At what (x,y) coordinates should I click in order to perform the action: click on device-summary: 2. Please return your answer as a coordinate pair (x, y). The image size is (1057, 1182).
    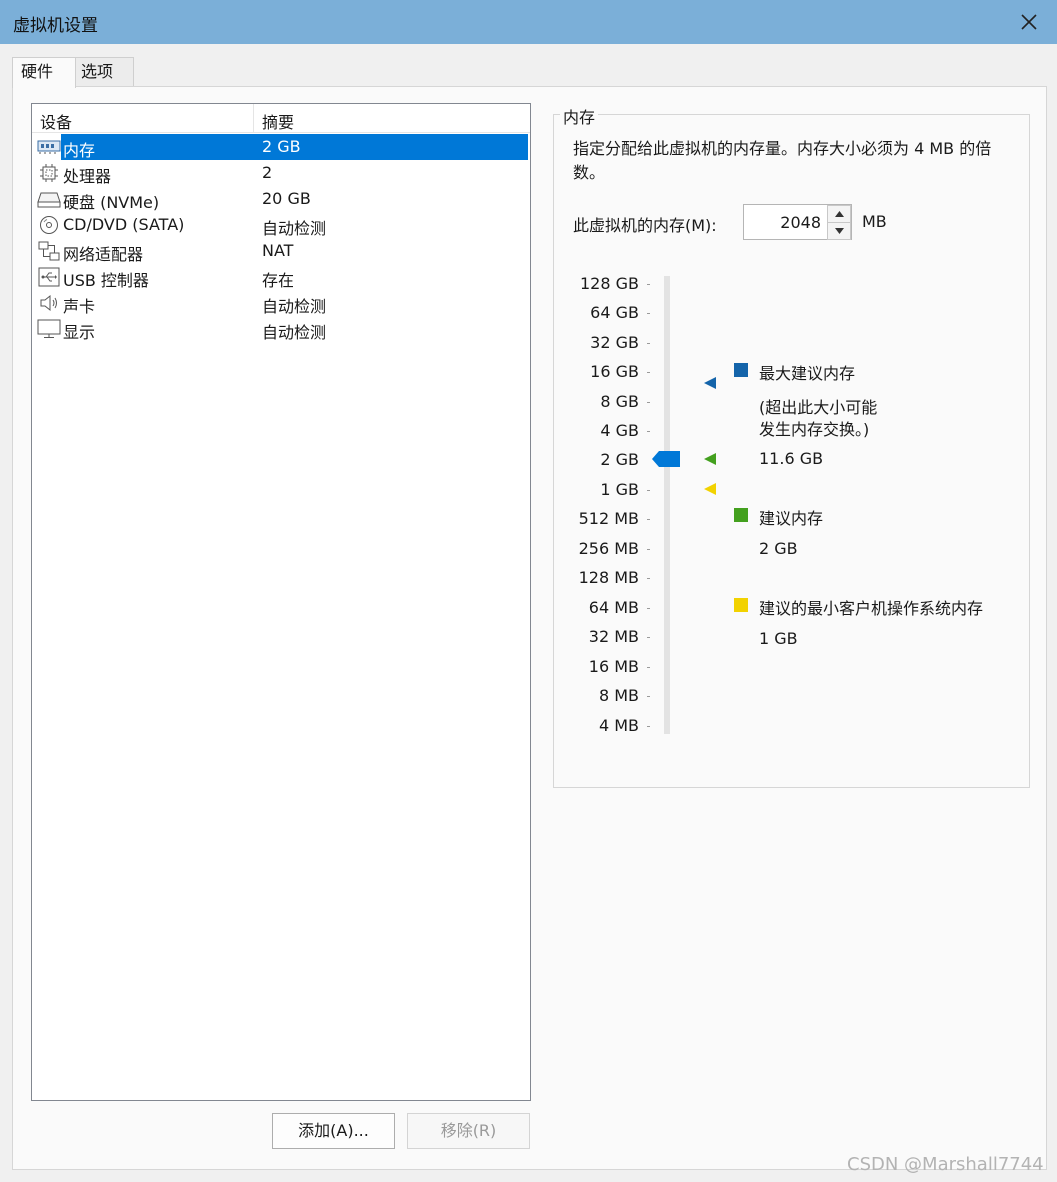
    Looking at the image, I should click on (267, 172).